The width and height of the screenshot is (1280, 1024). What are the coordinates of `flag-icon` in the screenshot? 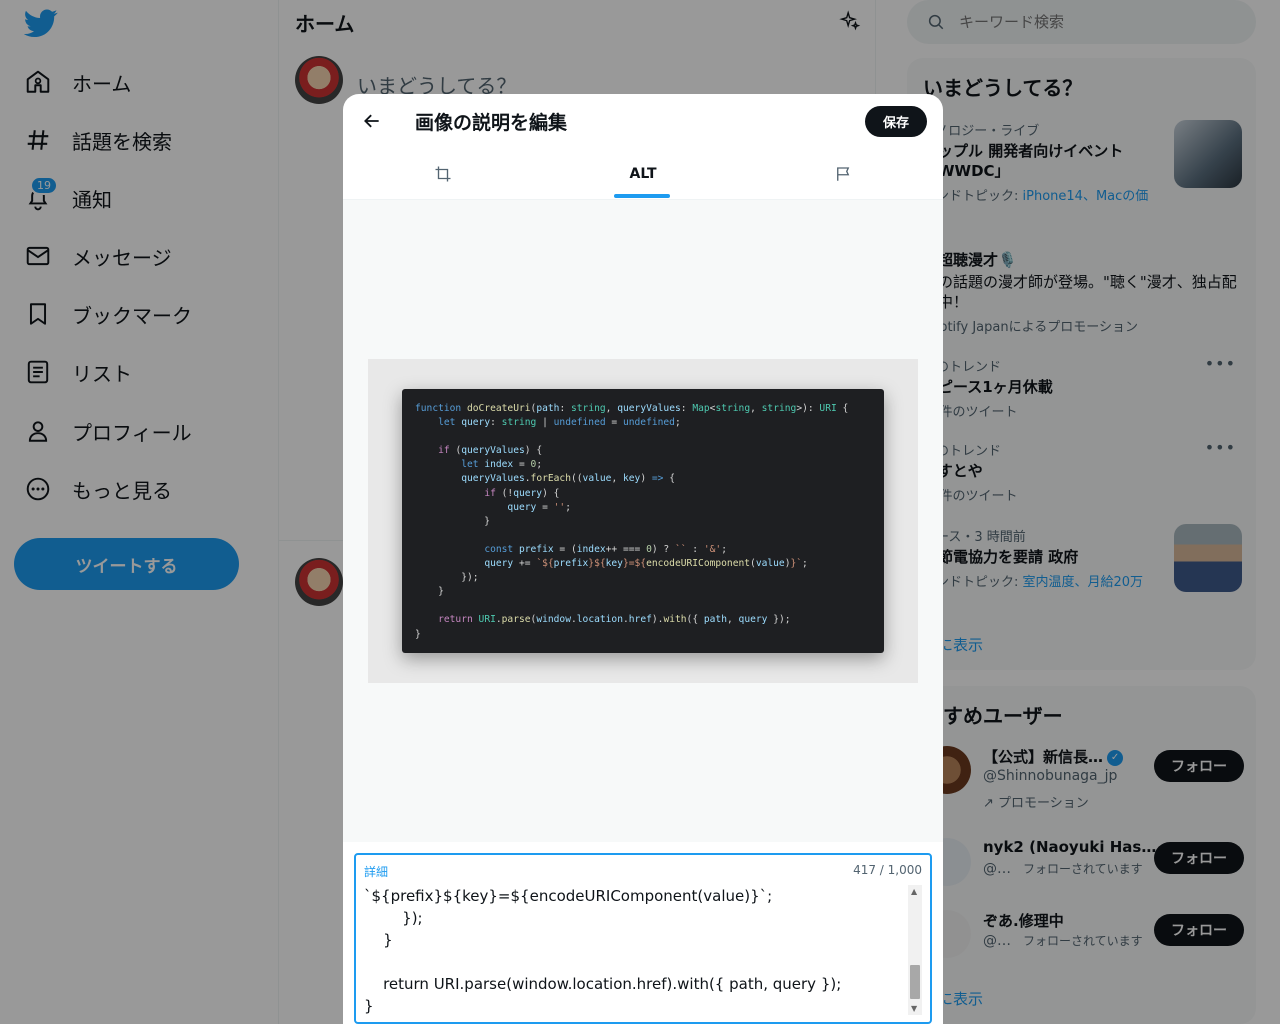 It's located at (843, 173).